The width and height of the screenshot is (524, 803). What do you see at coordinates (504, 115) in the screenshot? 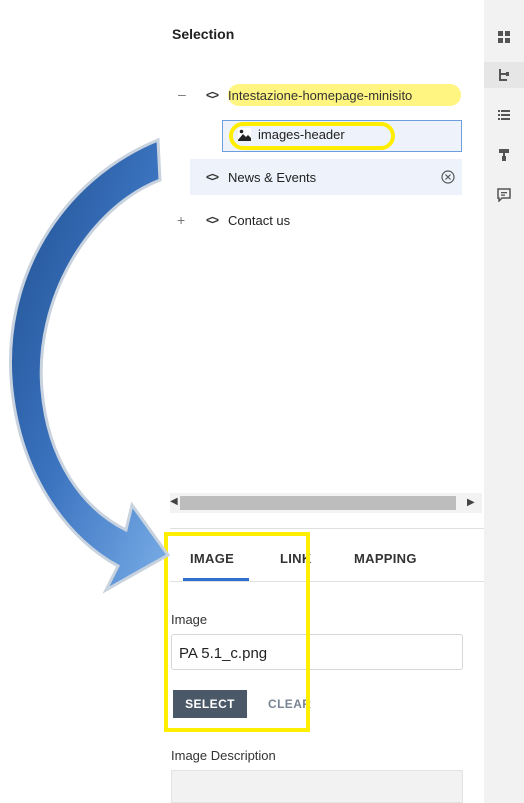
I see `list-icon` at bounding box center [504, 115].